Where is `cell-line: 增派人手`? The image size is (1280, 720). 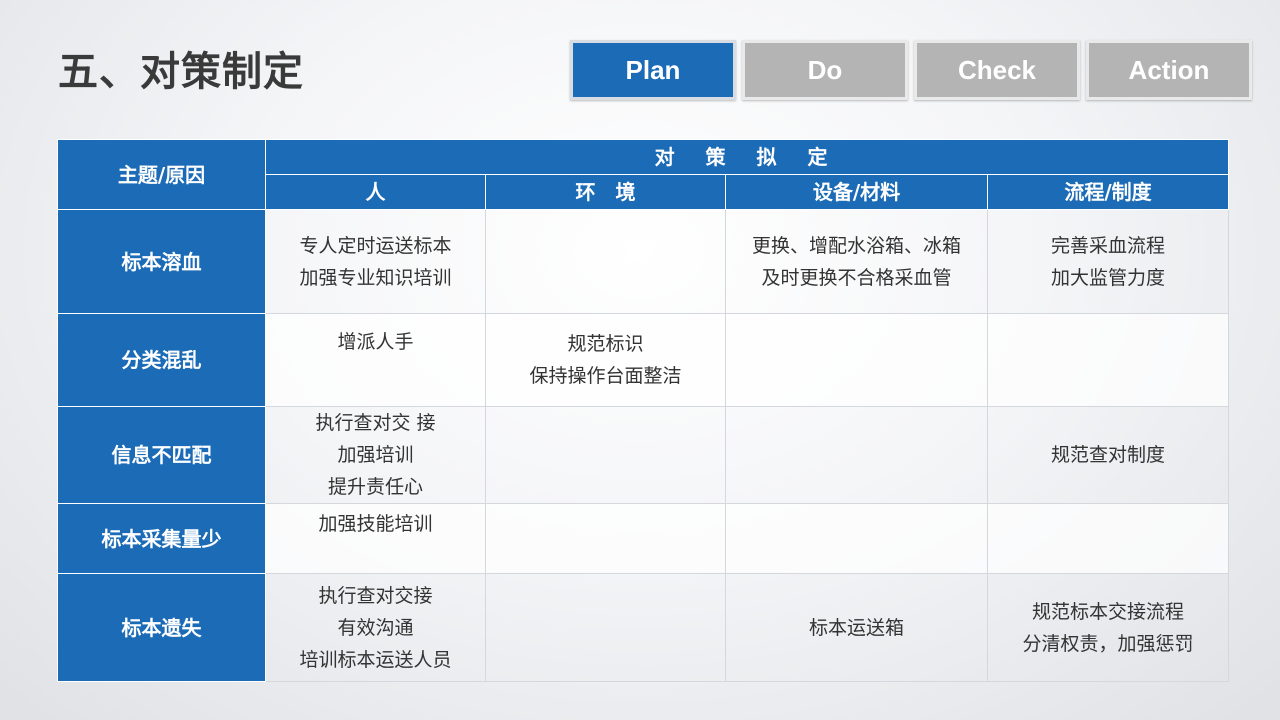
cell-line: 增派人手 is located at coordinates (375, 342).